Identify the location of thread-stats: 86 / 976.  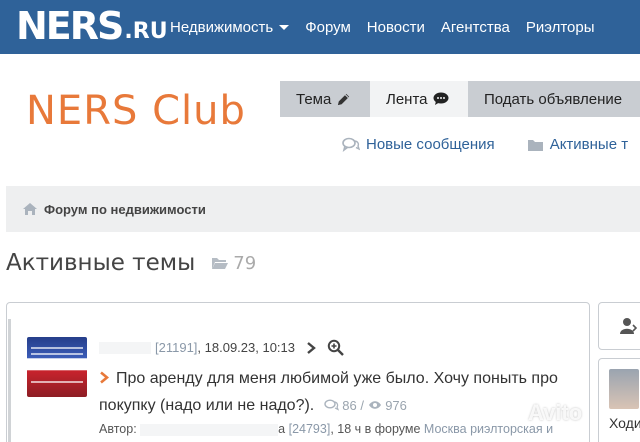
(365, 405).